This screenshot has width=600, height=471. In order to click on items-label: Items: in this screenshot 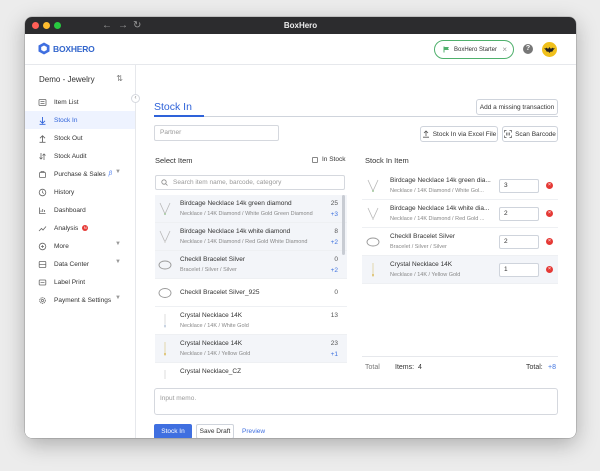, I will do `click(405, 367)`.